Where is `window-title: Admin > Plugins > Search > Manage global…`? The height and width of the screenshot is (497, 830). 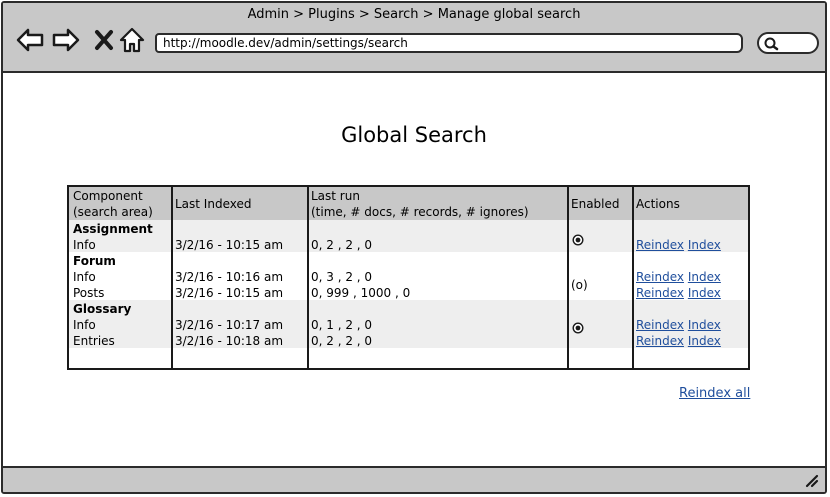 window-title: Admin > Plugins > Search > Manage global… is located at coordinates (414, 14).